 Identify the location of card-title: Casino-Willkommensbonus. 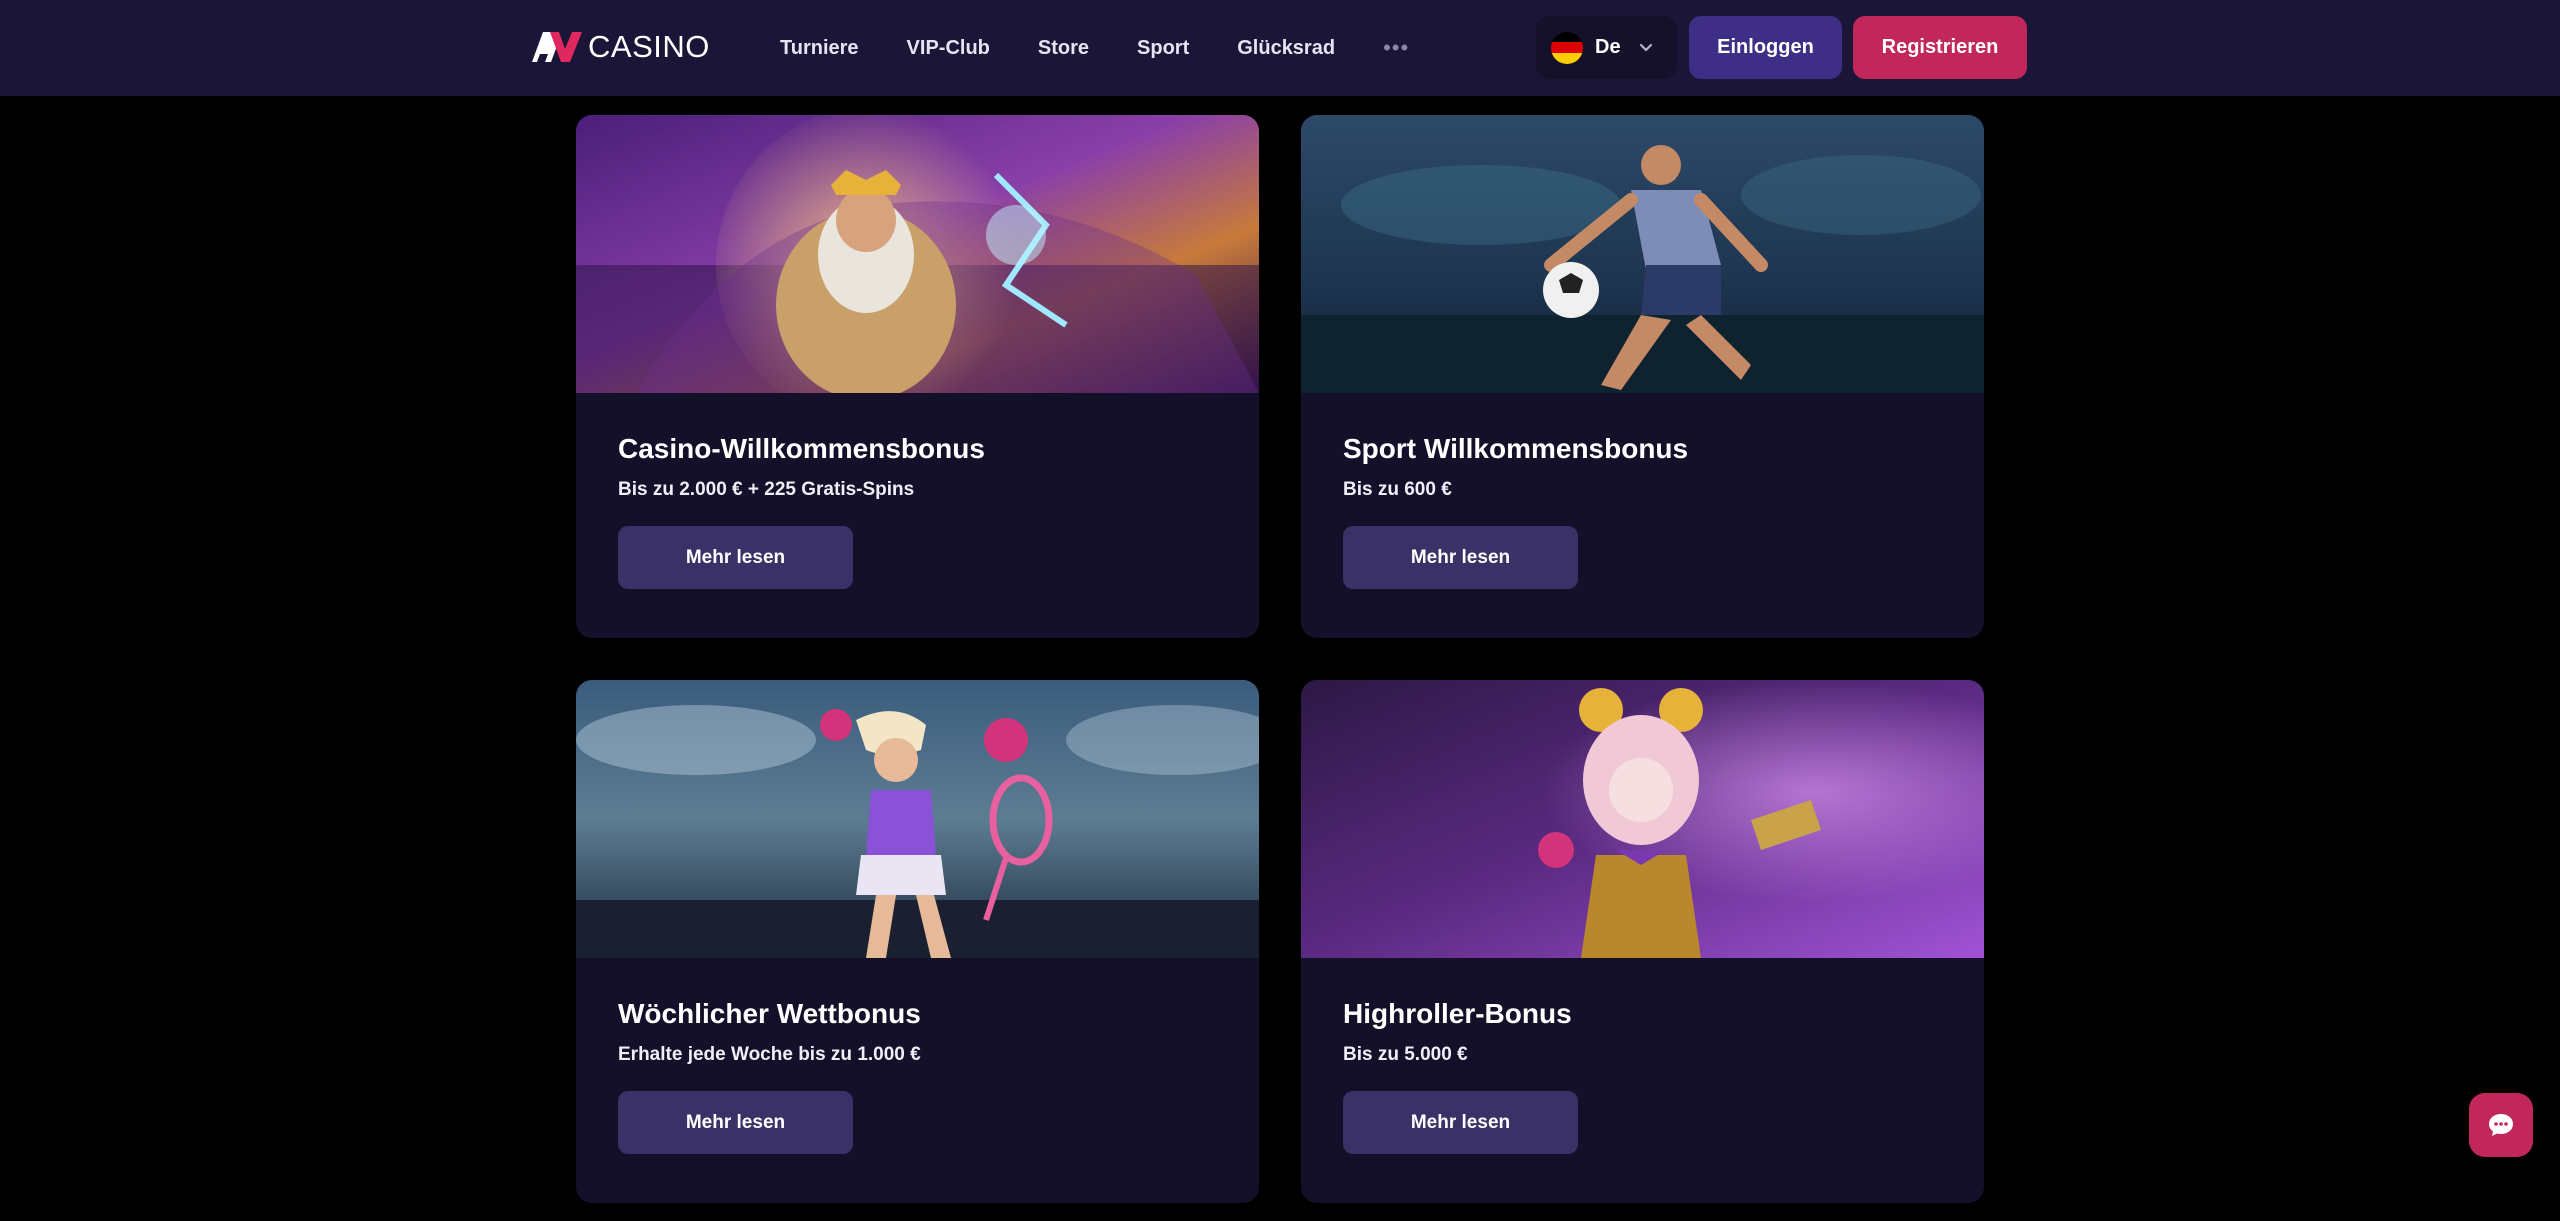
(801, 448).